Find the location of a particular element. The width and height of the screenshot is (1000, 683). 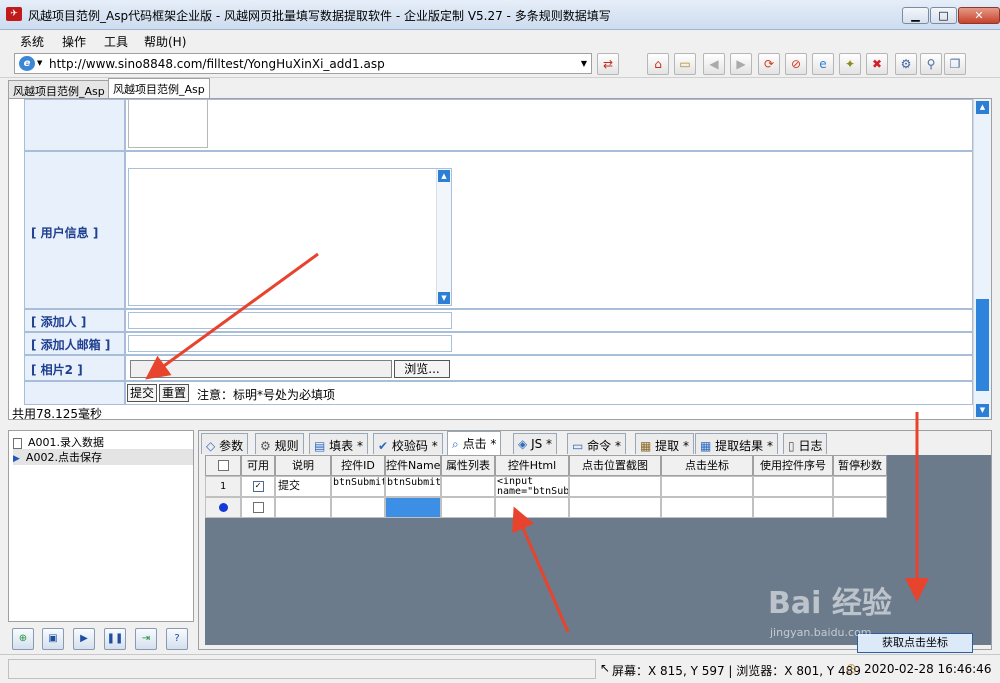

row-number: 1 is located at coordinates (223, 486).